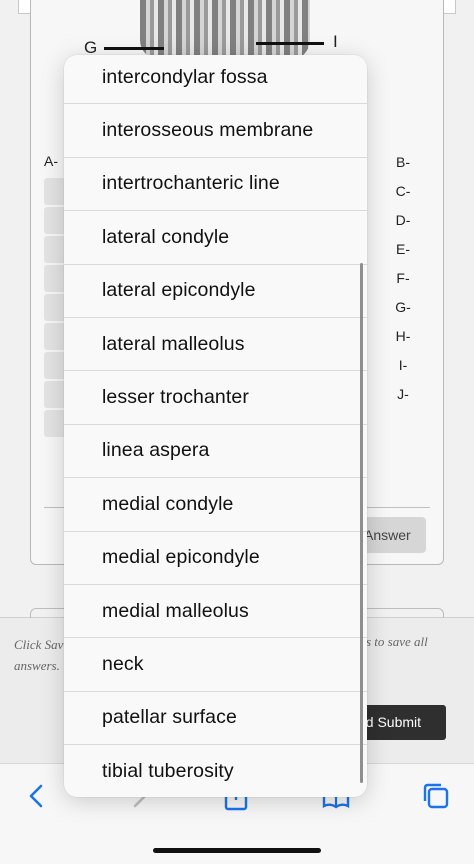  What do you see at coordinates (237, 850) in the screenshot?
I see `home-indicator` at bounding box center [237, 850].